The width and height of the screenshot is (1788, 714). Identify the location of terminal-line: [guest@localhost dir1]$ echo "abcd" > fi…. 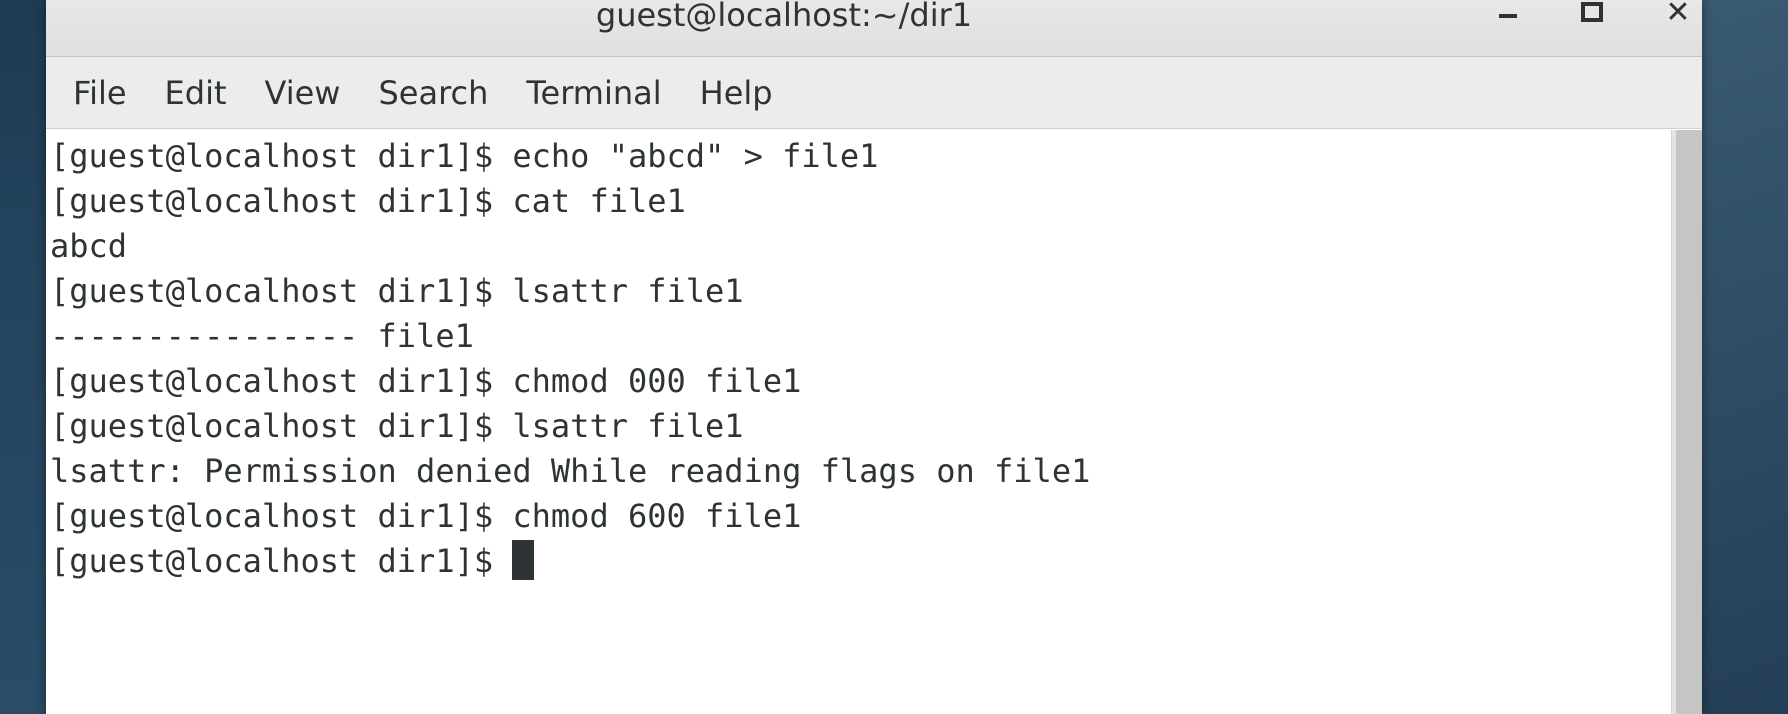
(464, 156).